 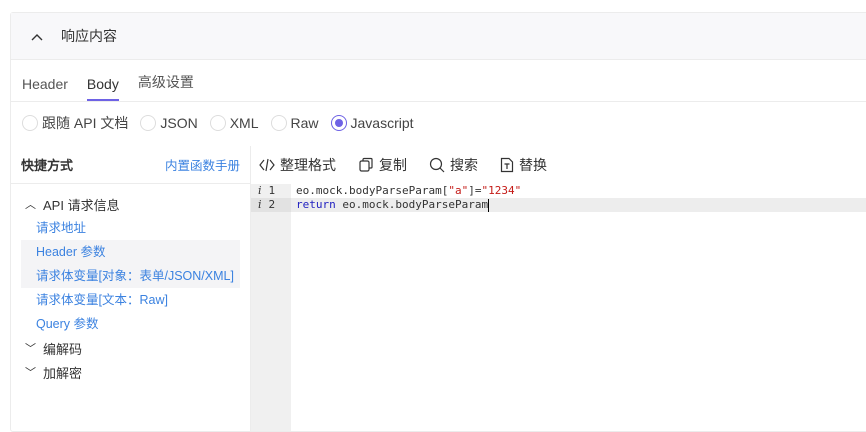 I want to click on line-number: 1, so click(x=272, y=190).